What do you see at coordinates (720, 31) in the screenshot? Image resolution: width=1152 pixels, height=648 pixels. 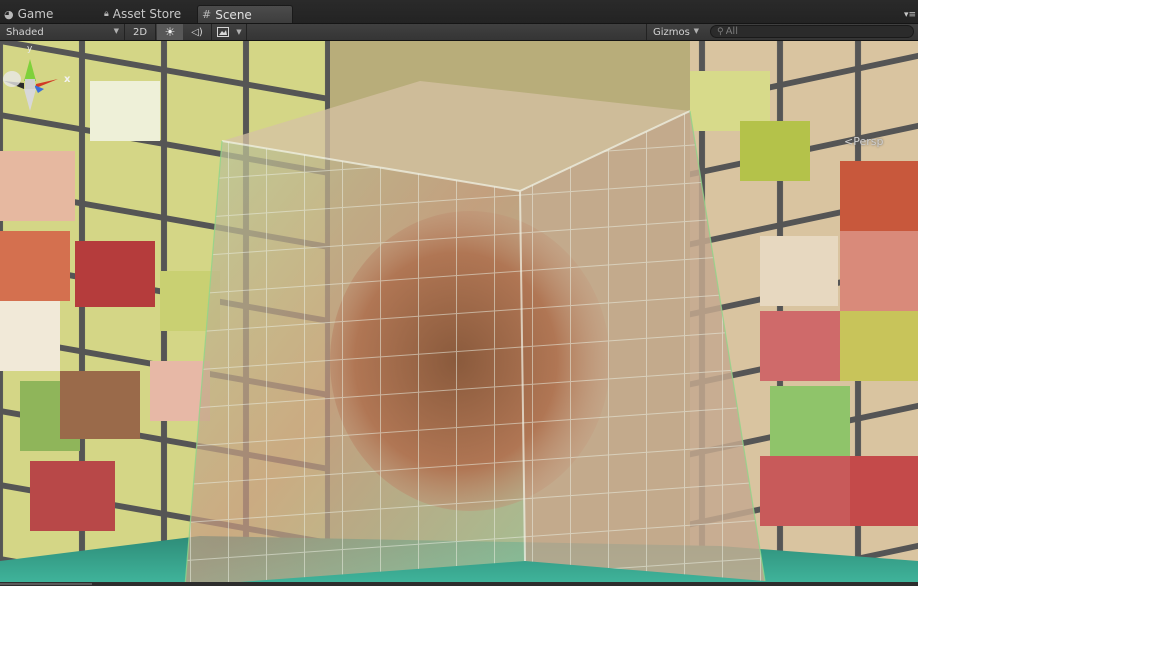 I see `search-icon: ⚲` at bounding box center [720, 31].